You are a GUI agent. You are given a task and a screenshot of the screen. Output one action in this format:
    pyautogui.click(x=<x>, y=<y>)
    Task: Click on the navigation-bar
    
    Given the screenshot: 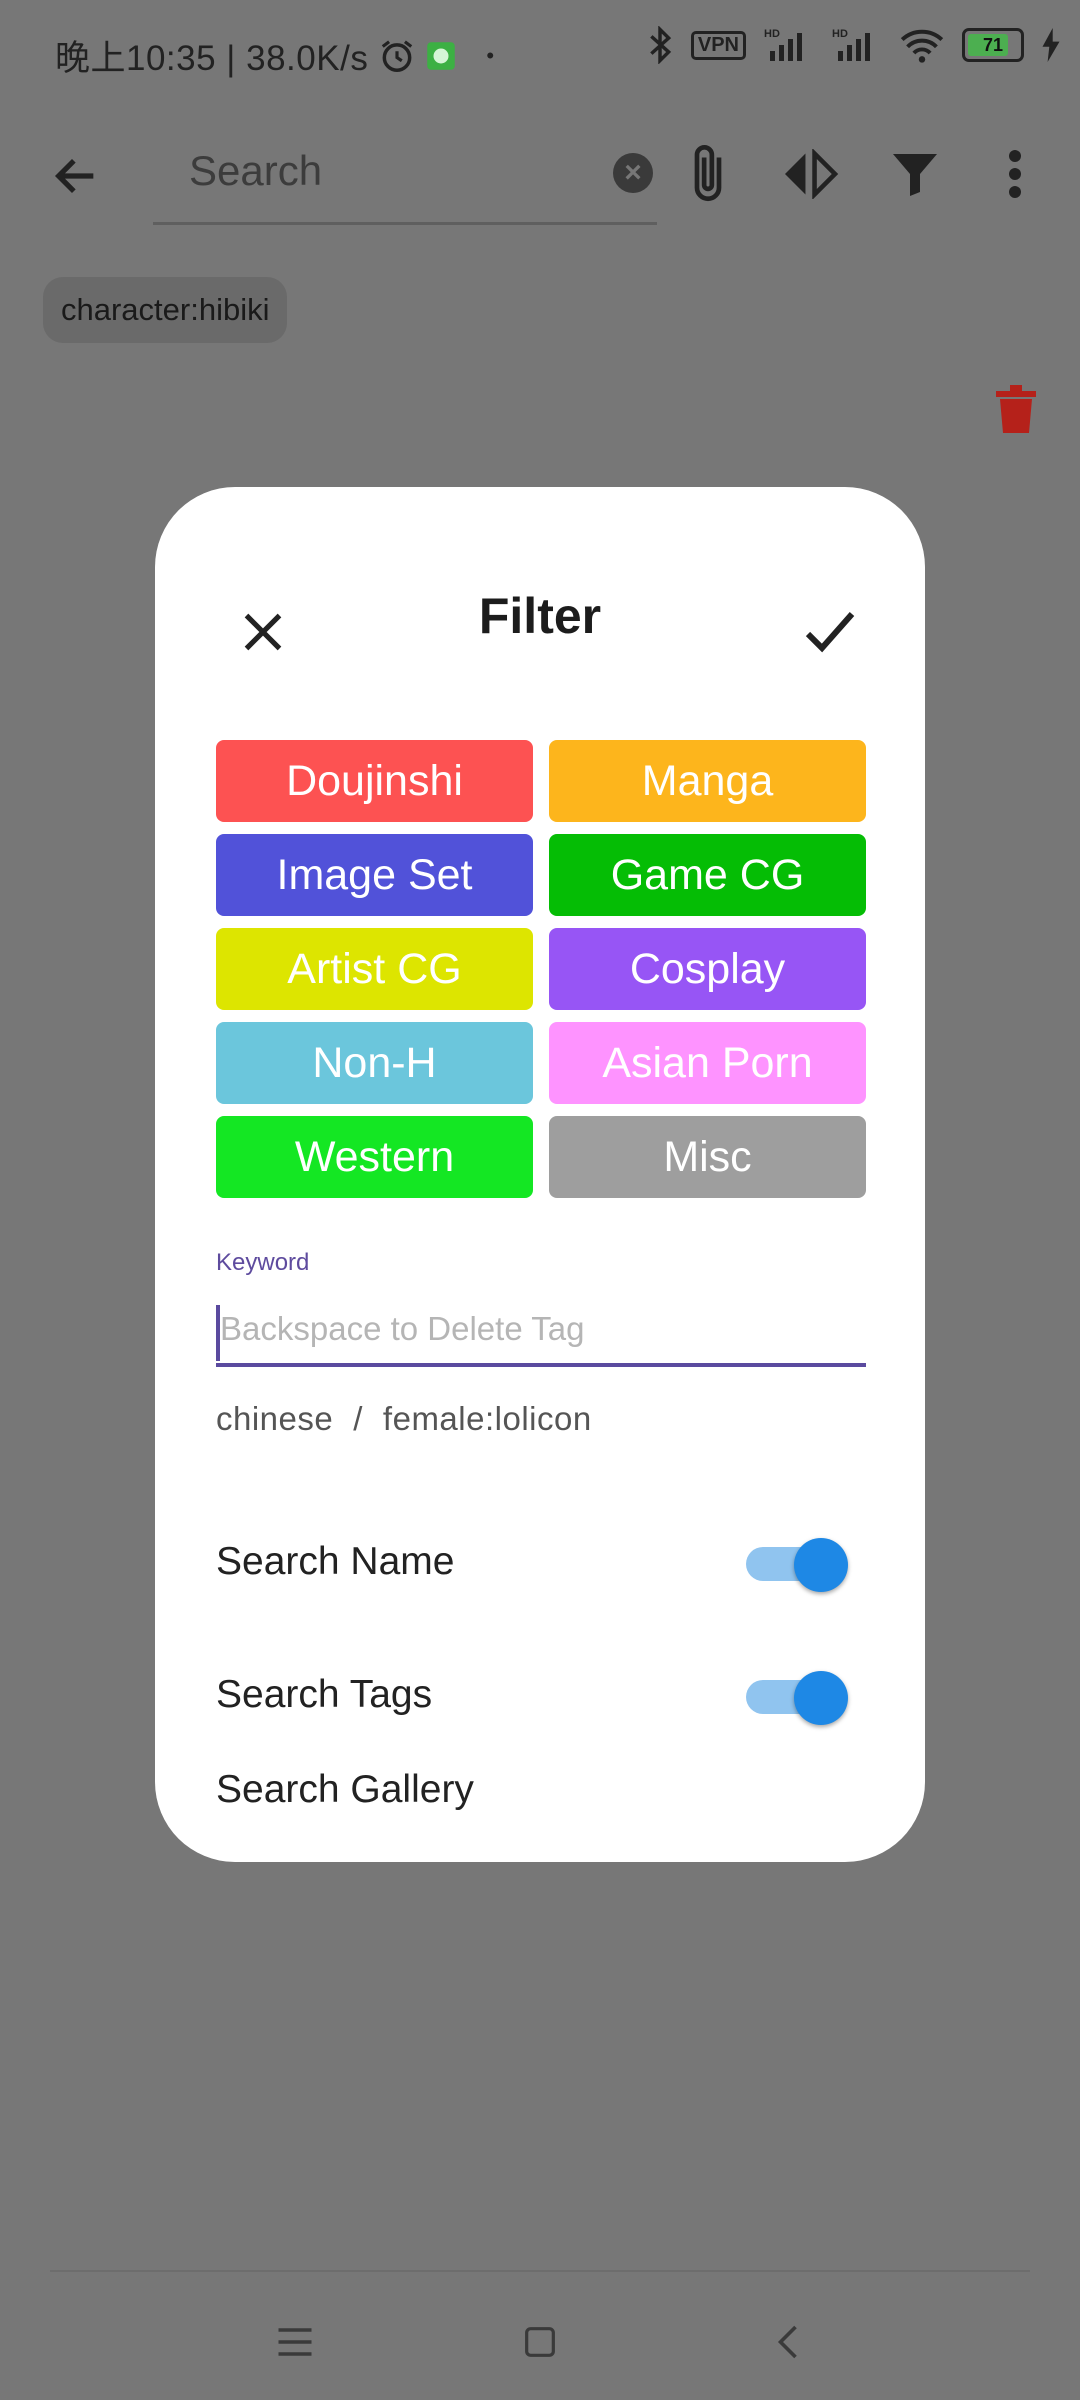 What is the action you would take?
    pyautogui.click(x=540, y=2336)
    